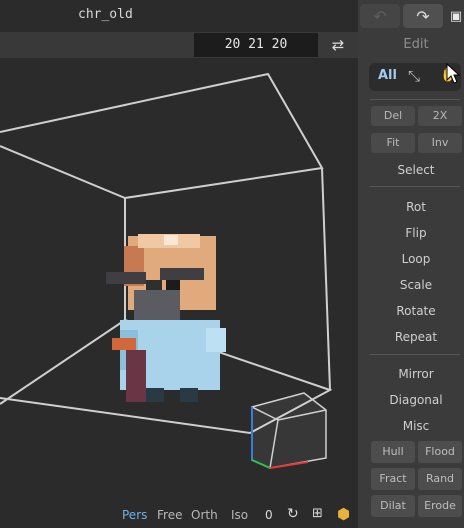  I want to click on dimensions-field: 20 21 20, so click(256, 45).